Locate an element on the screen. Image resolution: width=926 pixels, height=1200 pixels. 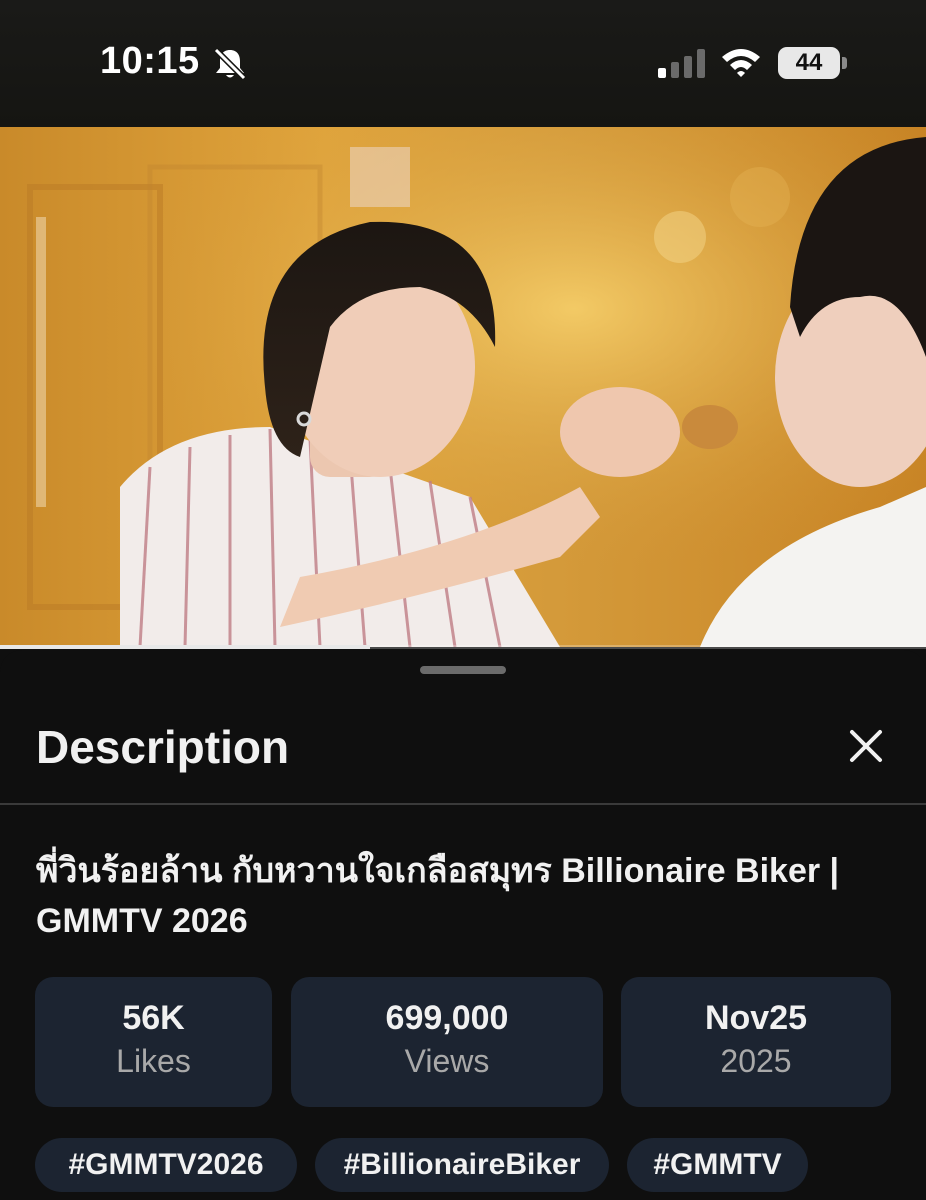
battery-icon: 44 is located at coordinates (813, 63).